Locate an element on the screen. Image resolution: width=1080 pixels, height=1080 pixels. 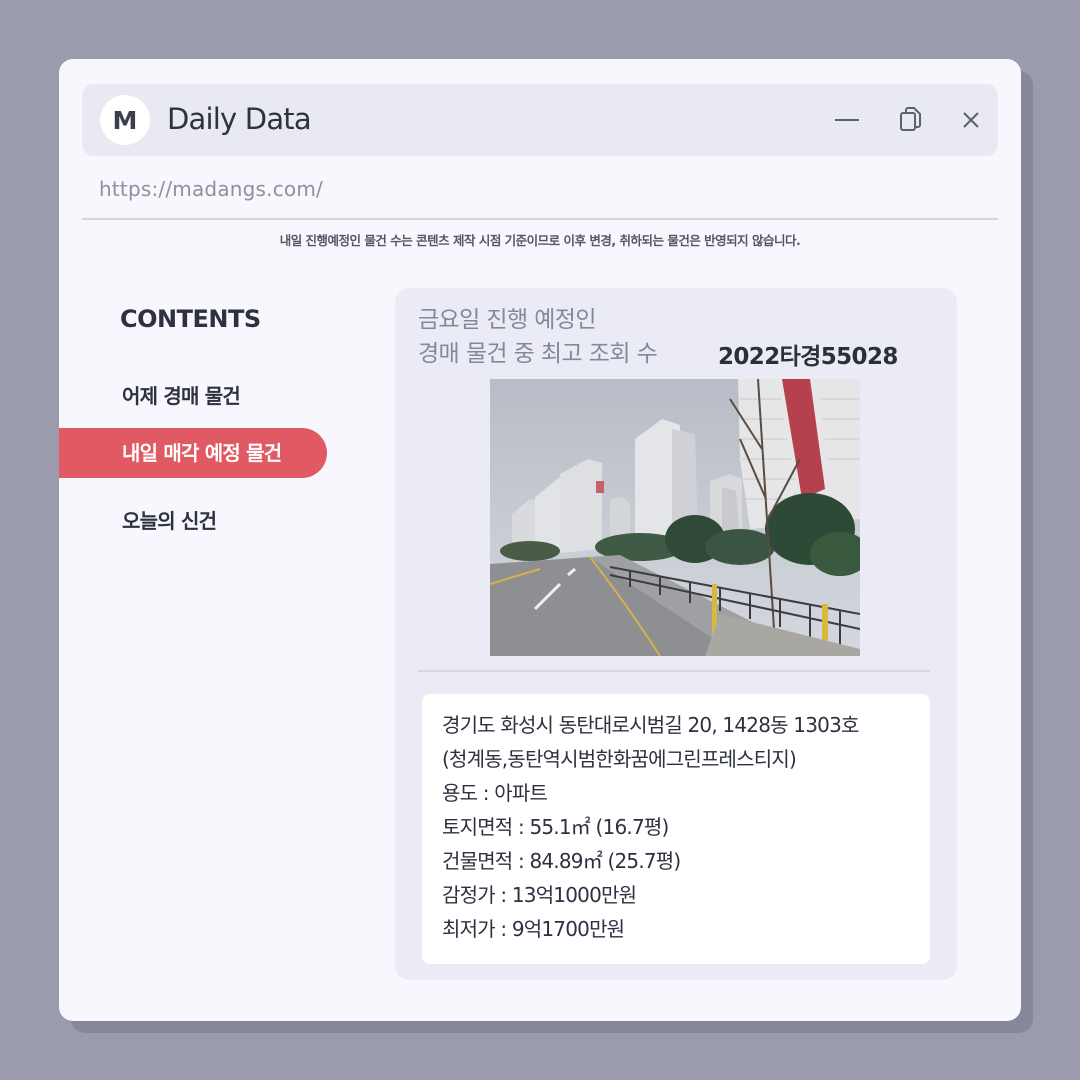
spec-minimum-price: 최저가 : 9억1700만원 is located at coordinates (533, 929).